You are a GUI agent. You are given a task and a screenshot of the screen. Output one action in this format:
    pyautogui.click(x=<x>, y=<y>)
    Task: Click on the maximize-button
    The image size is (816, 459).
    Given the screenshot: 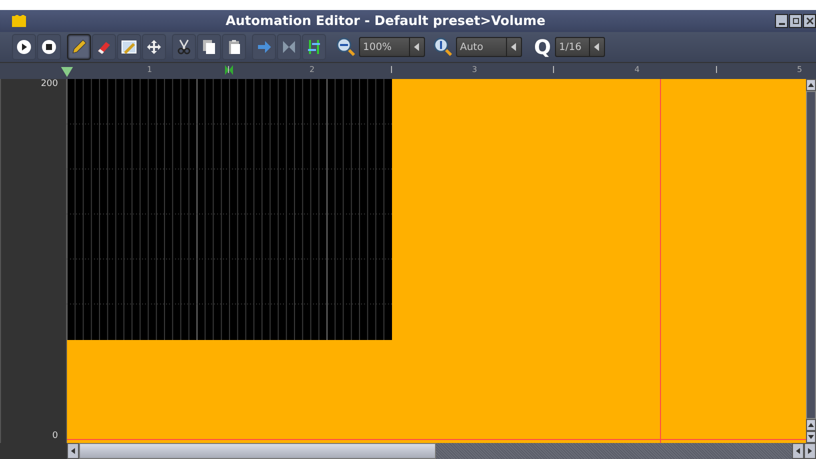 What is the action you would take?
    pyautogui.click(x=795, y=21)
    